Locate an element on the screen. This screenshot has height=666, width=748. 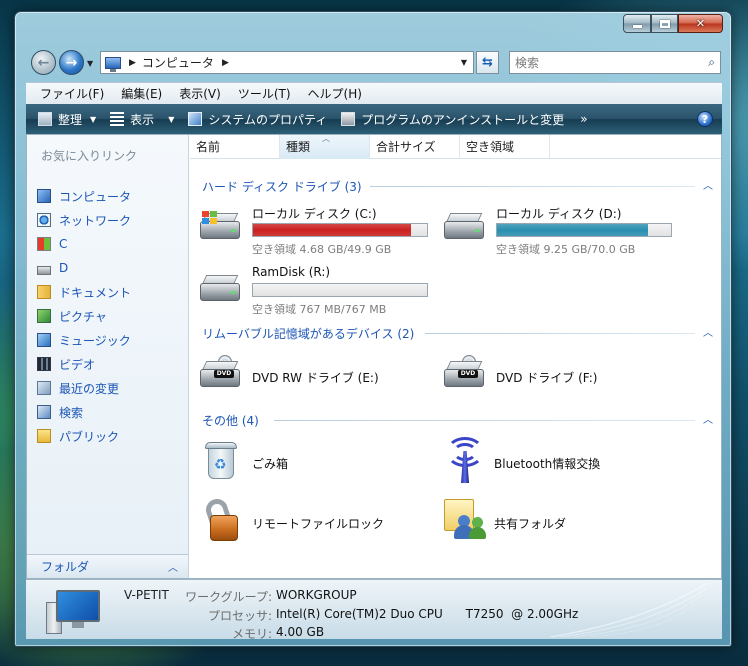
forward-button: → is located at coordinates (71, 62).